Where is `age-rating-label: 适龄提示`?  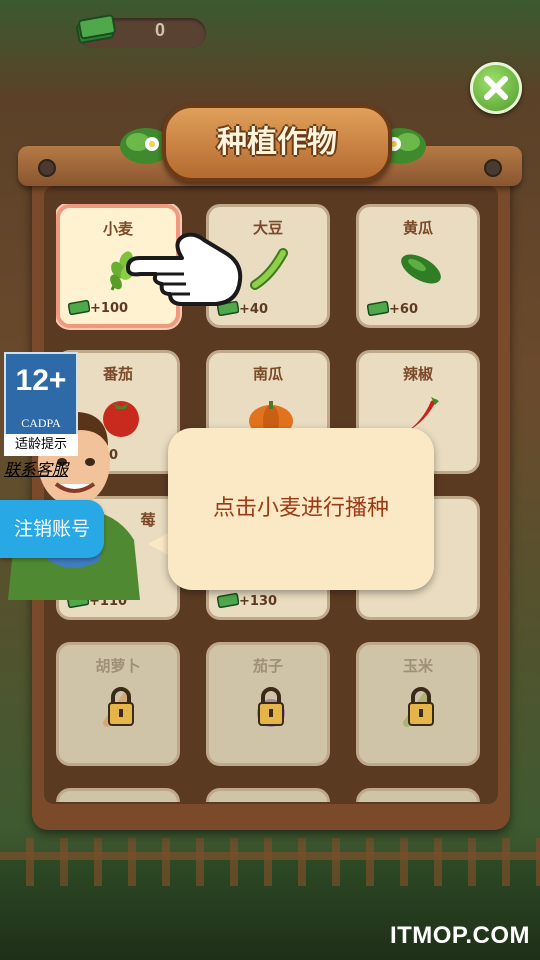 age-rating-label: 适龄提示 is located at coordinates (41, 445).